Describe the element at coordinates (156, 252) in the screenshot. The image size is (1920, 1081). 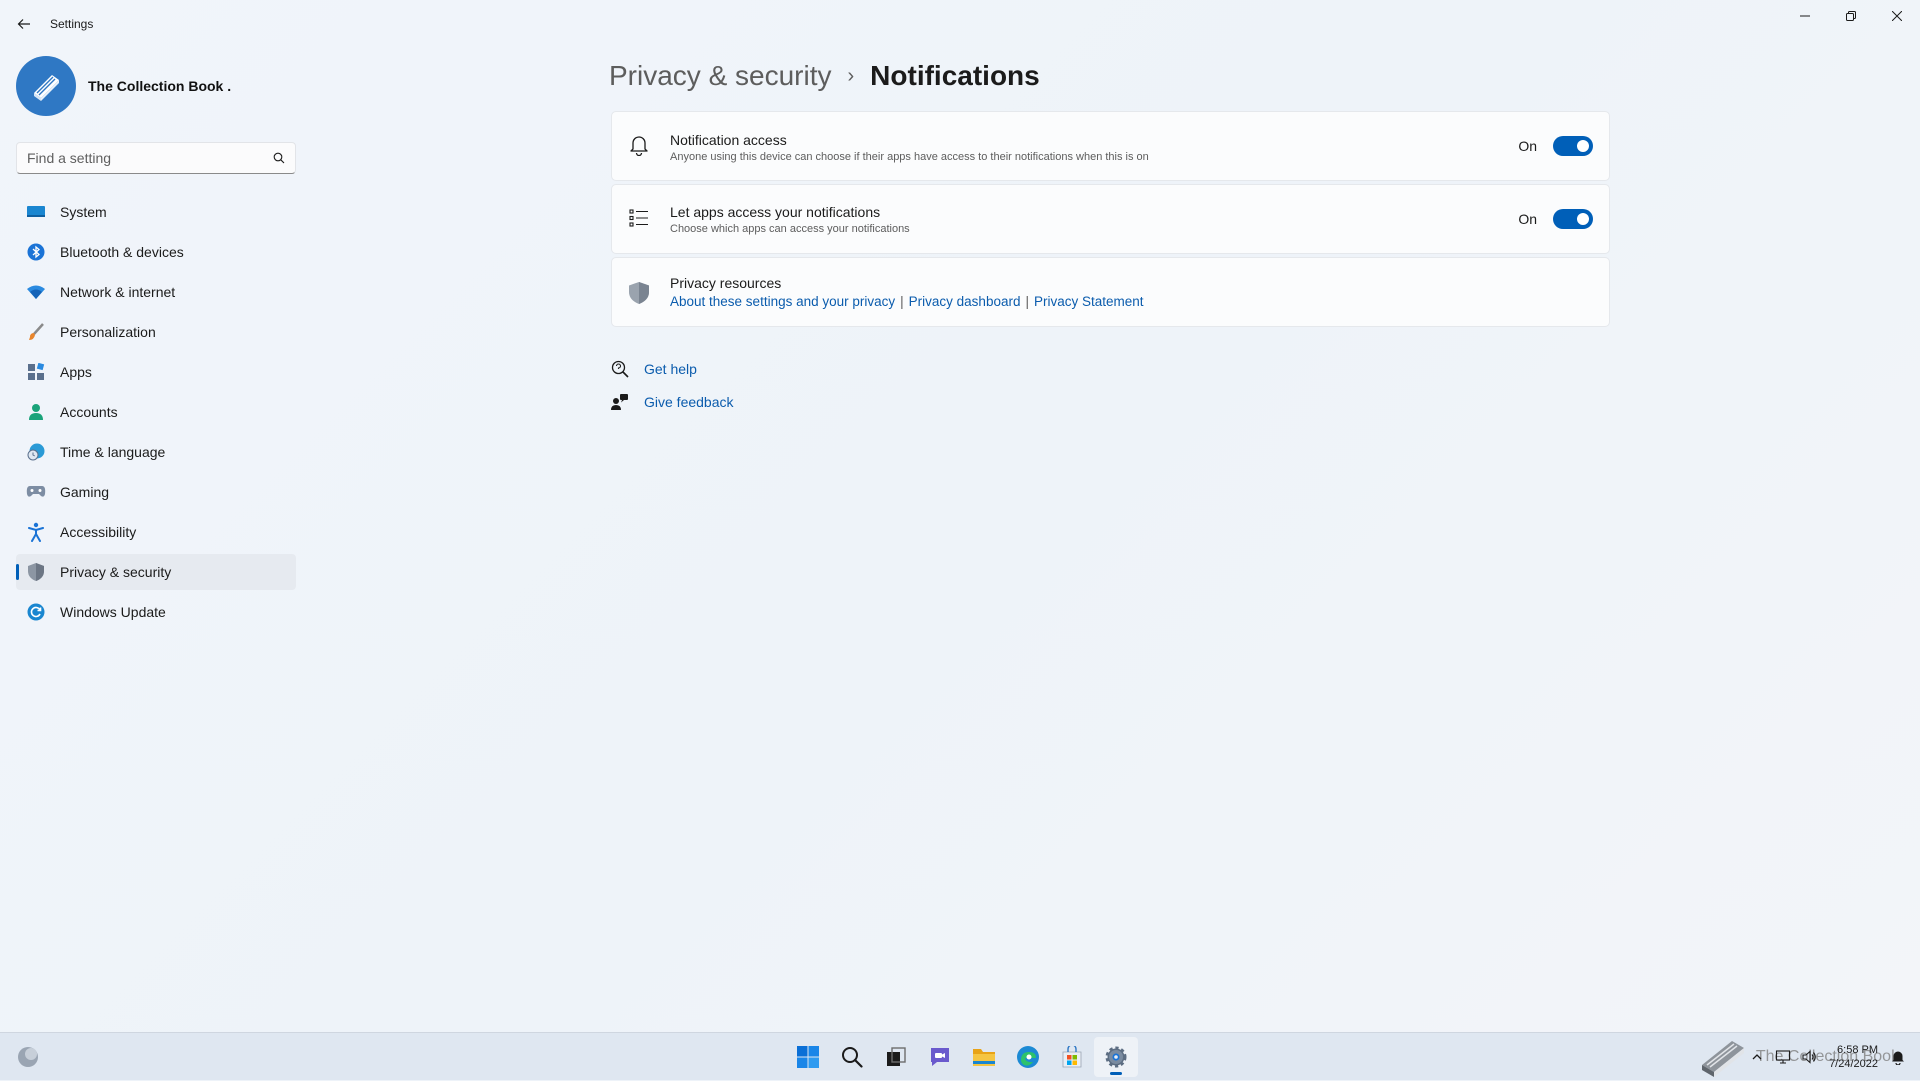
I see `sidebar-item-bluetooth: Bluetooth & devices` at that location.